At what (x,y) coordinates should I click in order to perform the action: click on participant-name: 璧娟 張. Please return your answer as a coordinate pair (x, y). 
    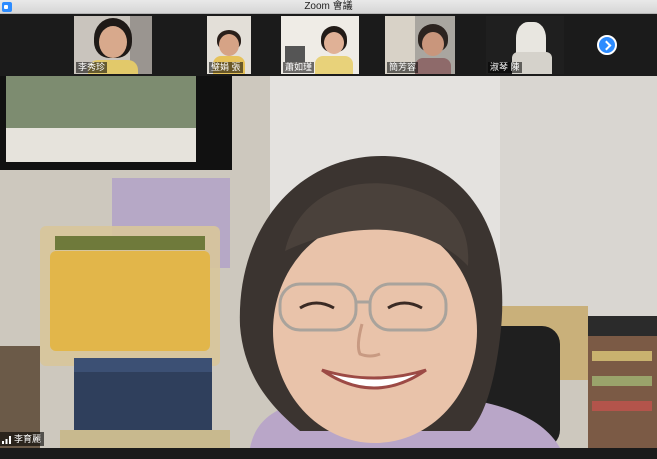
    Looking at the image, I should click on (226, 67).